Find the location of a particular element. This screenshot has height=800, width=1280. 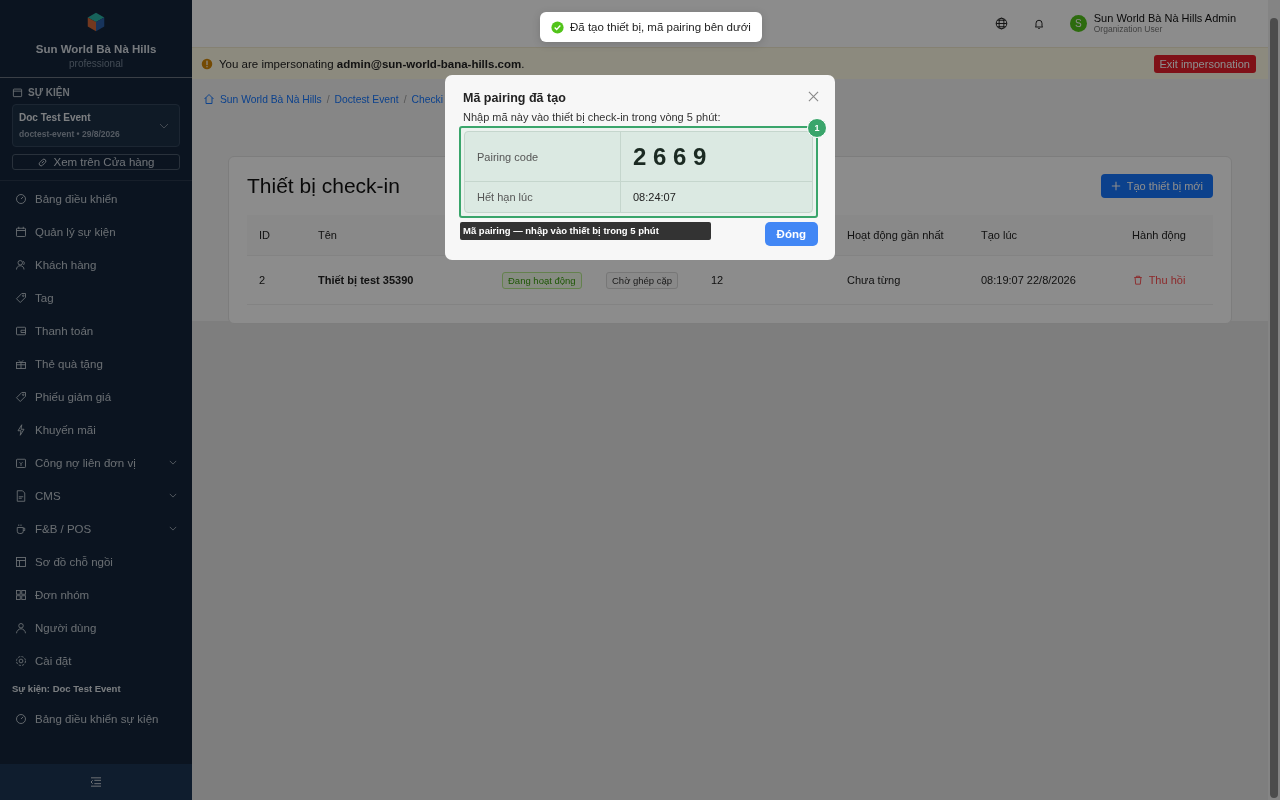

bell-icon is located at coordinates (1038, 23).